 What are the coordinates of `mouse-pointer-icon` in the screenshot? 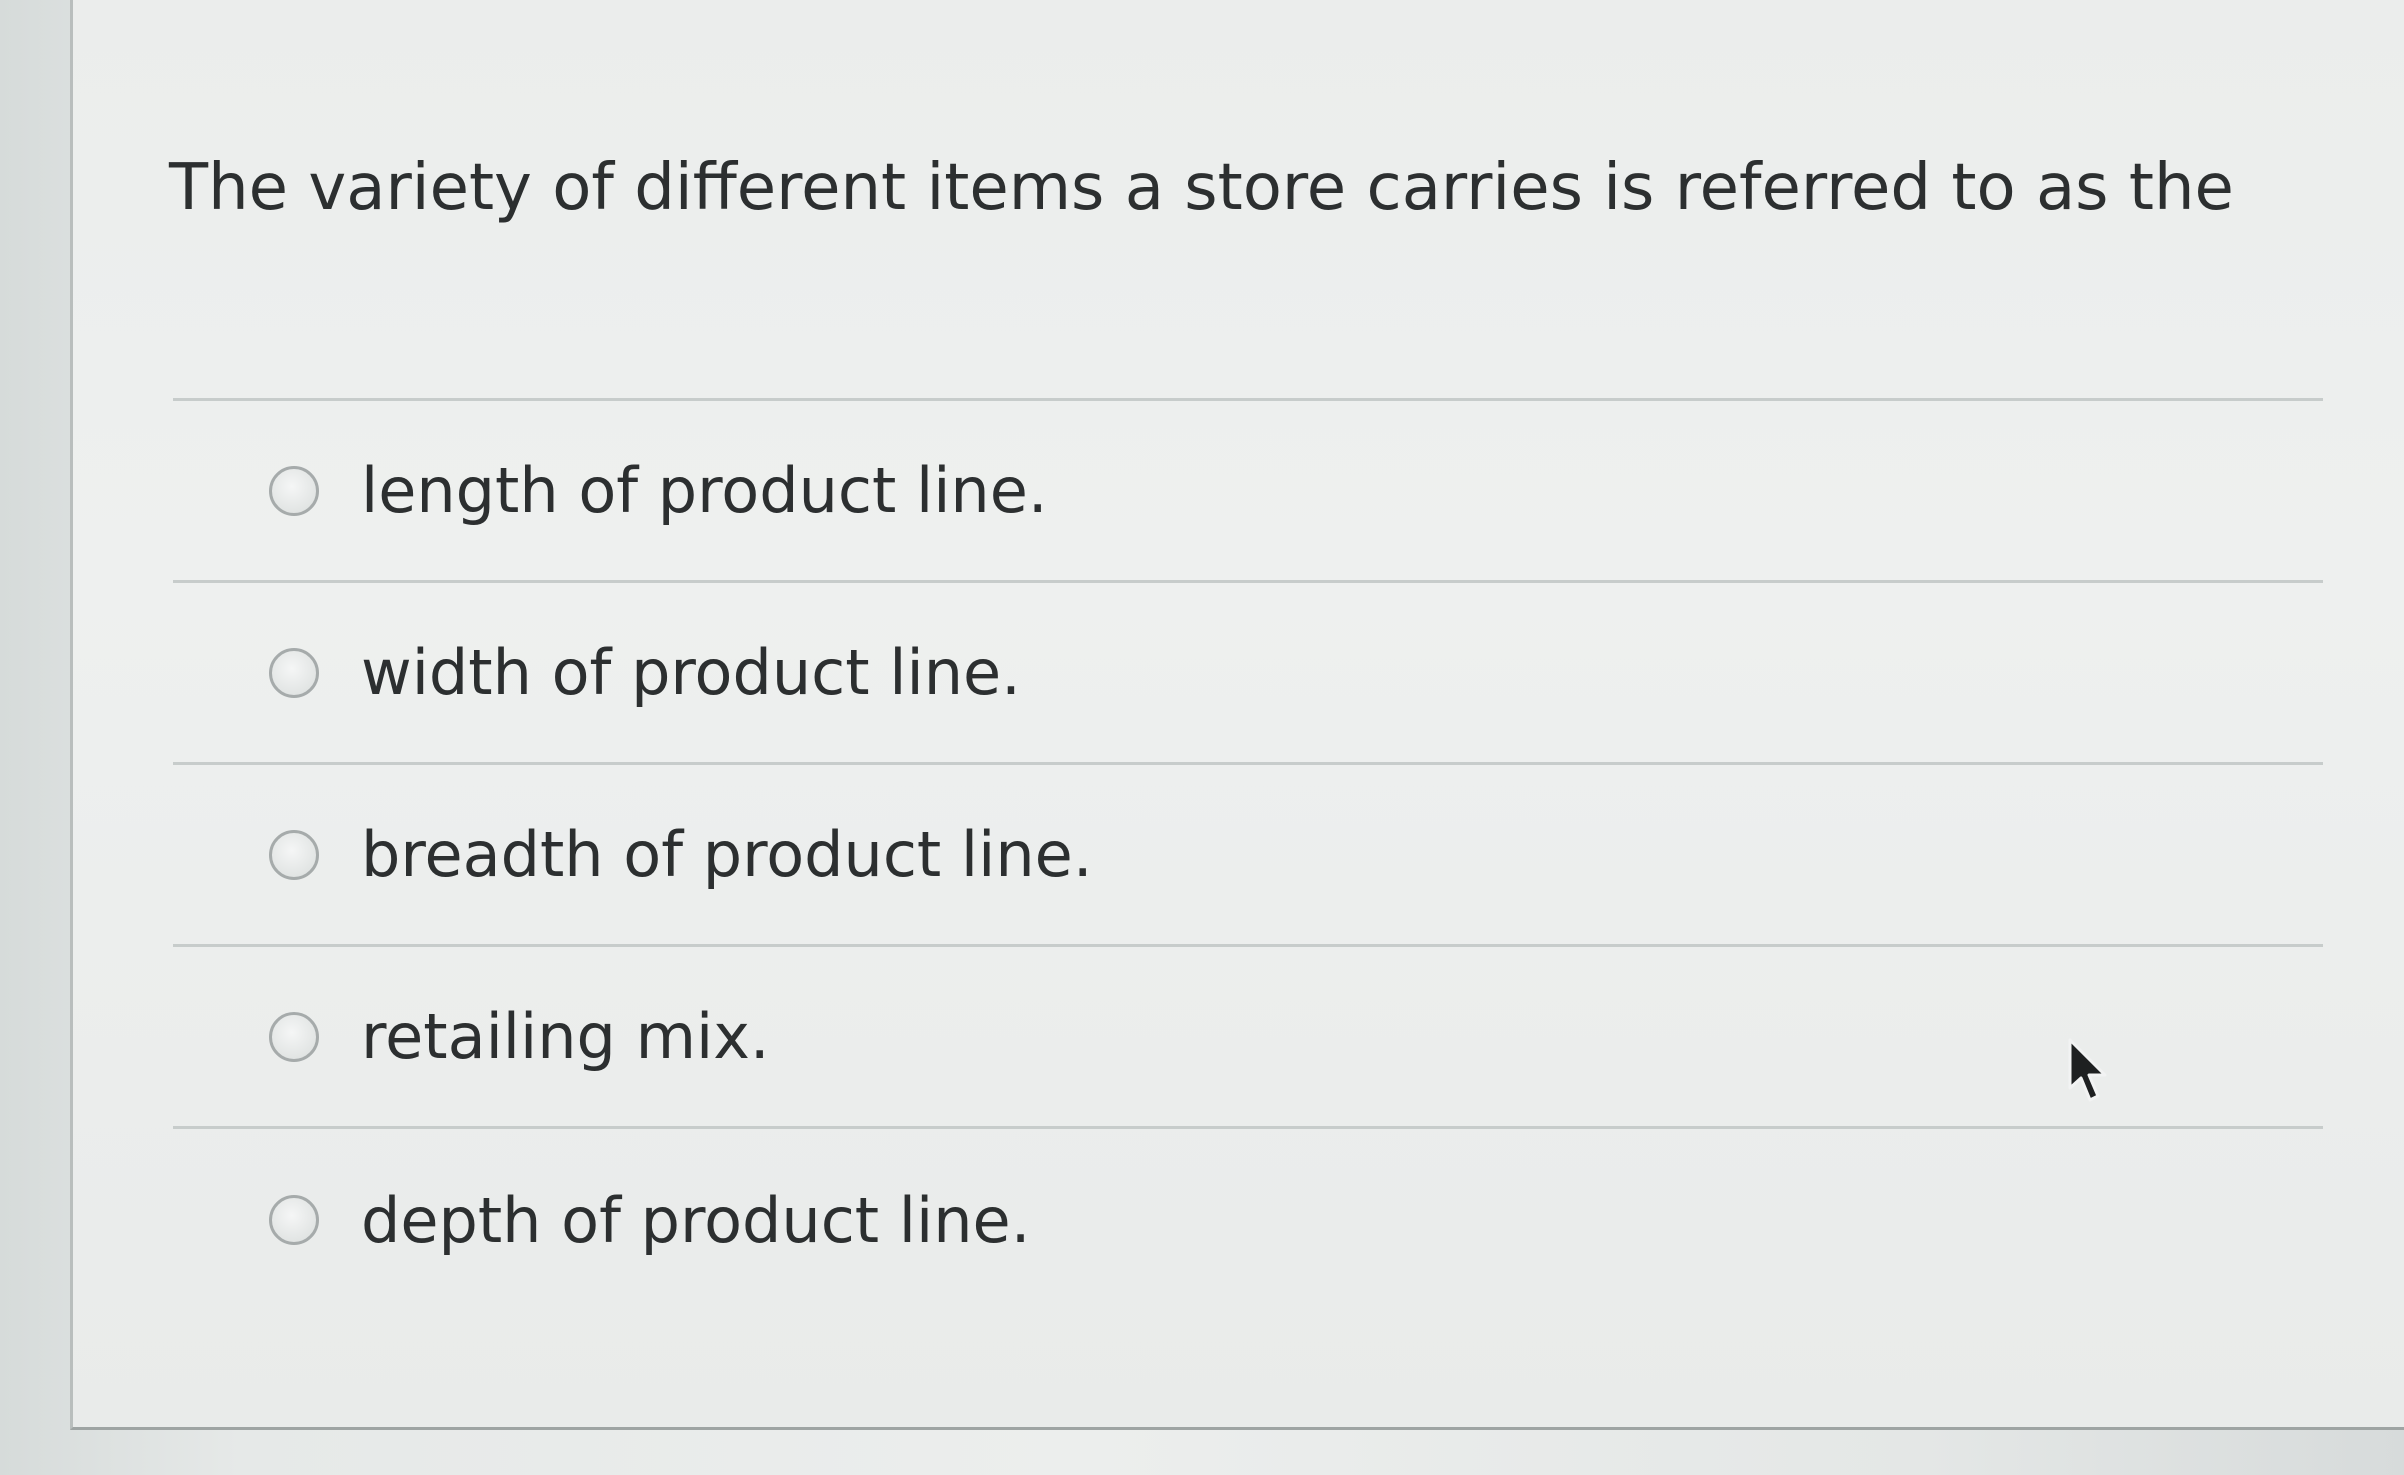 It's located at (2087, 1070).